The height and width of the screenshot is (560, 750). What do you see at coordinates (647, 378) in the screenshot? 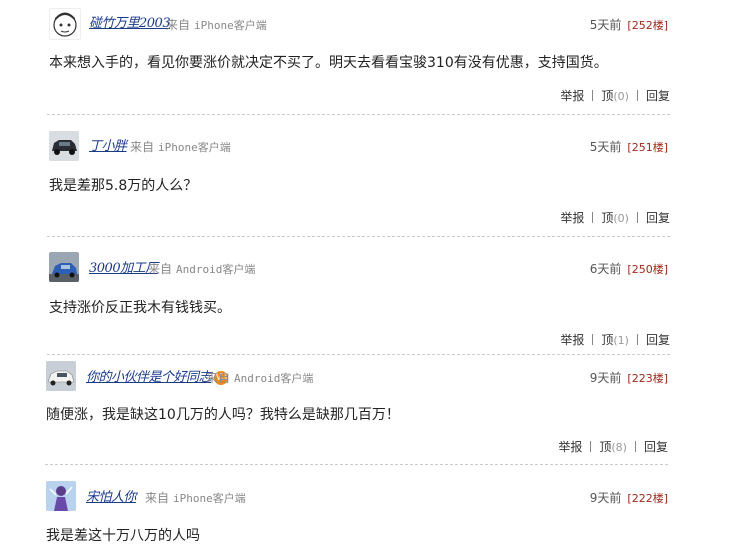
I see `floor-number: [223楼]` at bounding box center [647, 378].